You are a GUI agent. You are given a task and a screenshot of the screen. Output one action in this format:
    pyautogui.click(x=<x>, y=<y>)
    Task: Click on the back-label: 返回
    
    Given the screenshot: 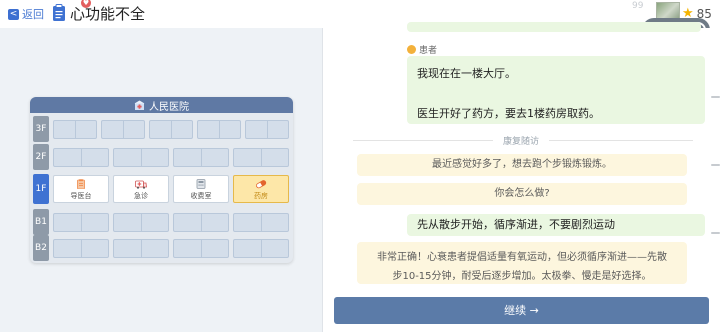 What is the action you would take?
    pyautogui.click(x=33, y=14)
    